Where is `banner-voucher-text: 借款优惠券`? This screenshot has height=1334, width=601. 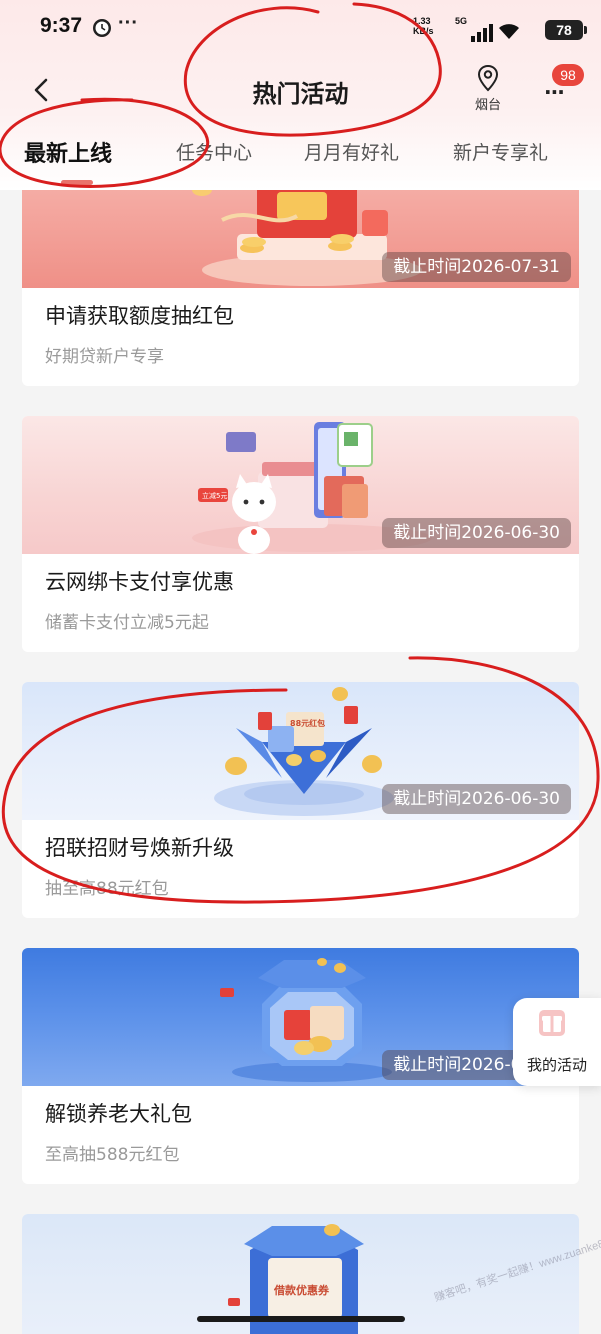 banner-voucher-text: 借款优惠券 is located at coordinates (301, 1290).